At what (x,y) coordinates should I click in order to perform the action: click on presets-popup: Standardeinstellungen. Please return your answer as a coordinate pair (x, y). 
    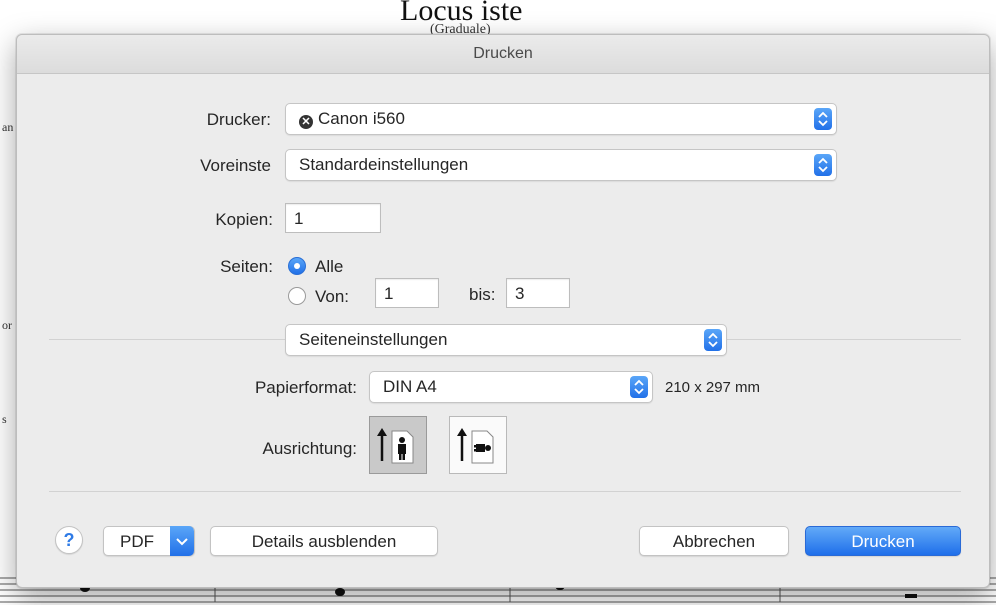
    Looking at the image, I should click on (561, 165).